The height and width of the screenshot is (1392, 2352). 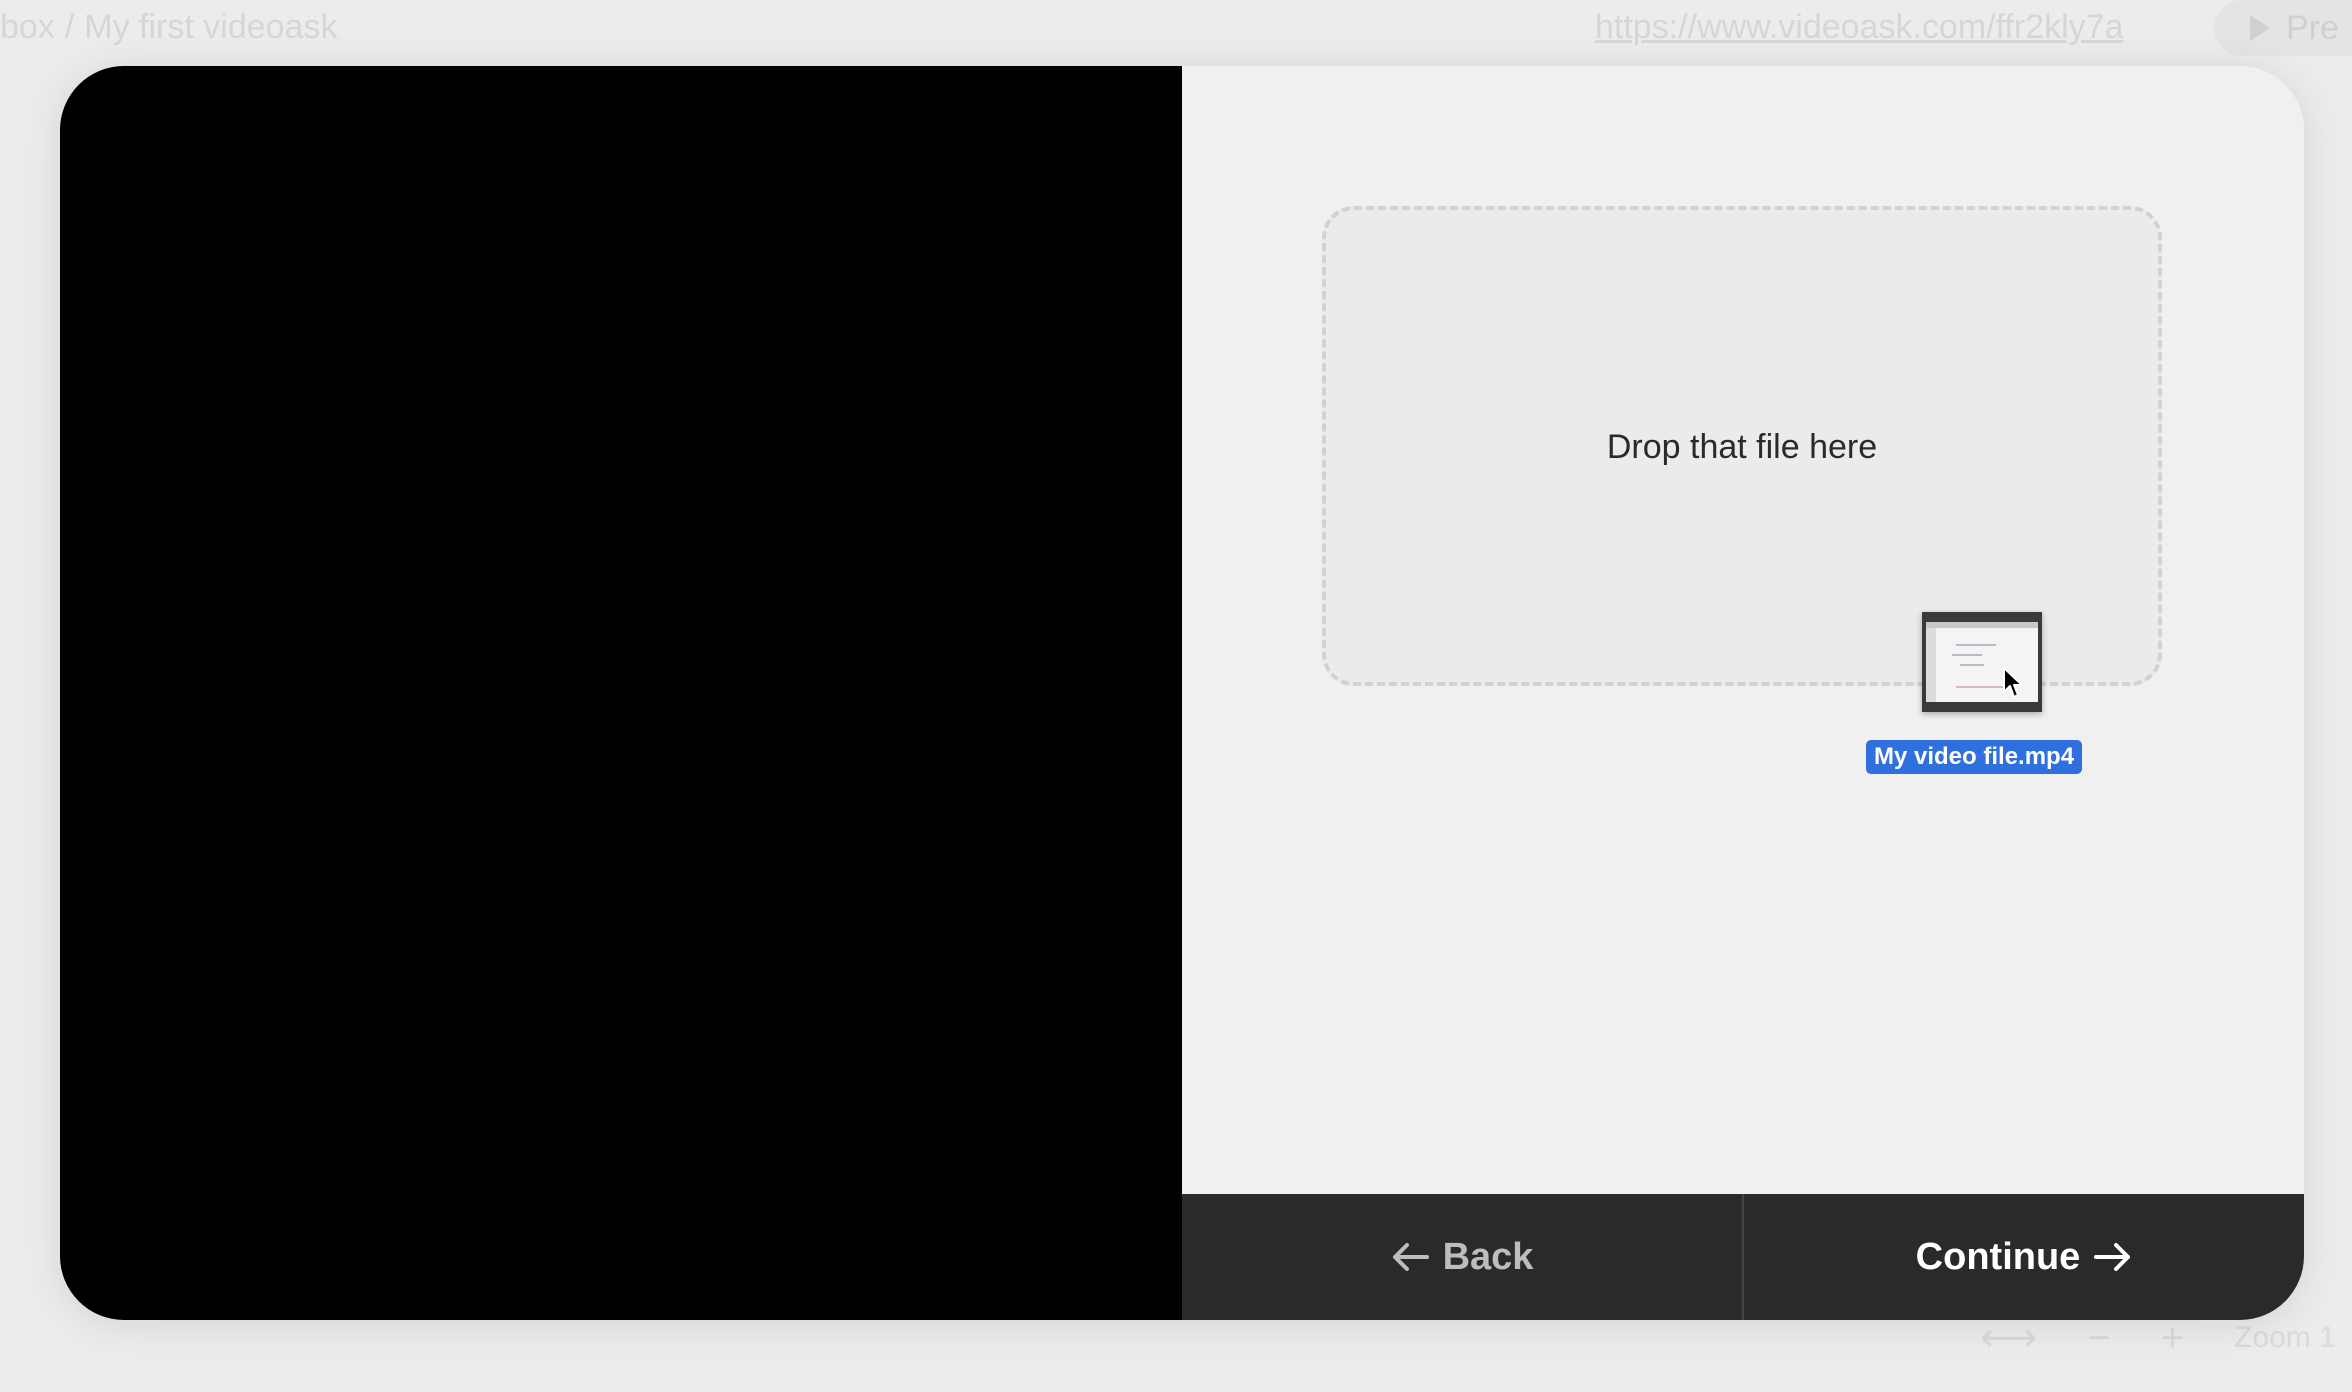 I want to click on breadcrumb-current: My first videoask, so click(x=211, y=27).